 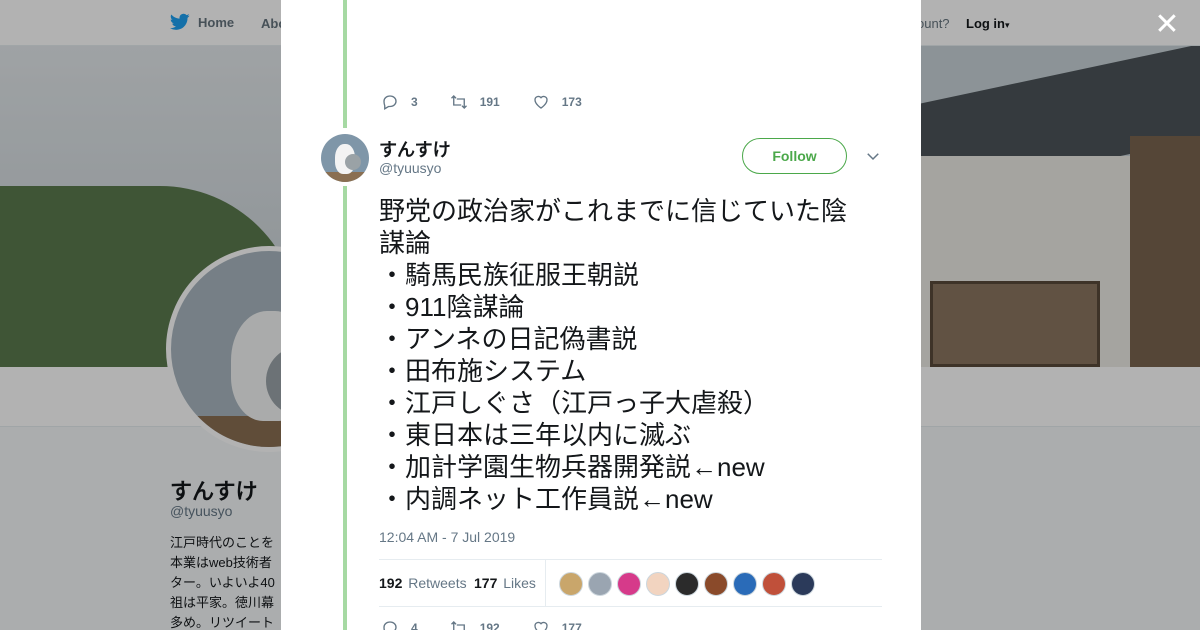 I want to click on author-handle: @tyuusyo, so click(x=410, y=168).